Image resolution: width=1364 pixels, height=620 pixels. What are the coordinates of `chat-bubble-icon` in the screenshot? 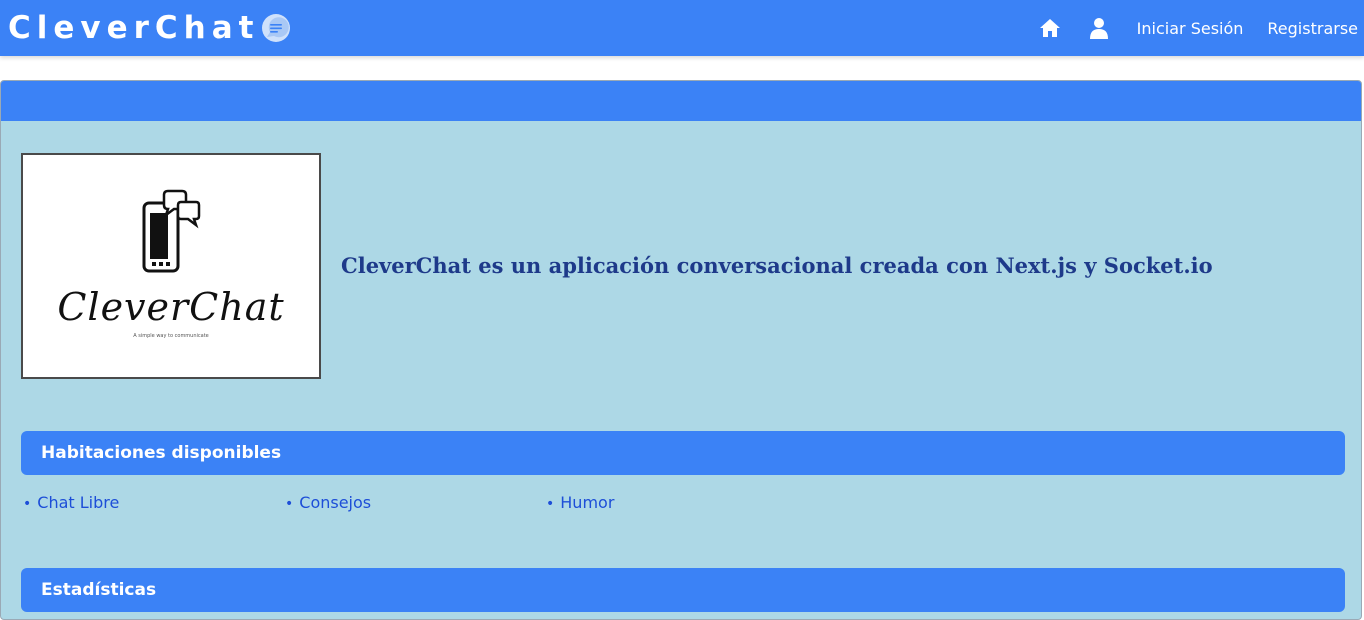 It's located at (276, 28).